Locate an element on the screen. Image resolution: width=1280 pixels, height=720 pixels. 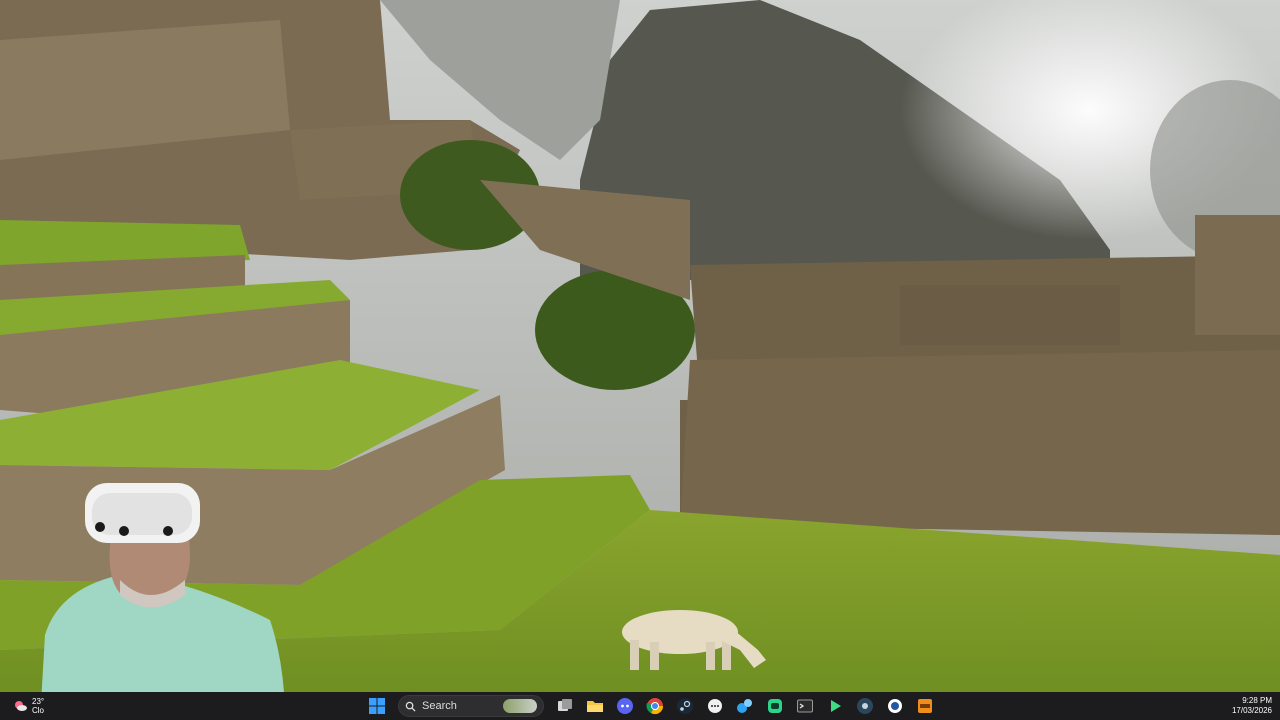
taskbar-app-chat is located at coordinates (715, 706).